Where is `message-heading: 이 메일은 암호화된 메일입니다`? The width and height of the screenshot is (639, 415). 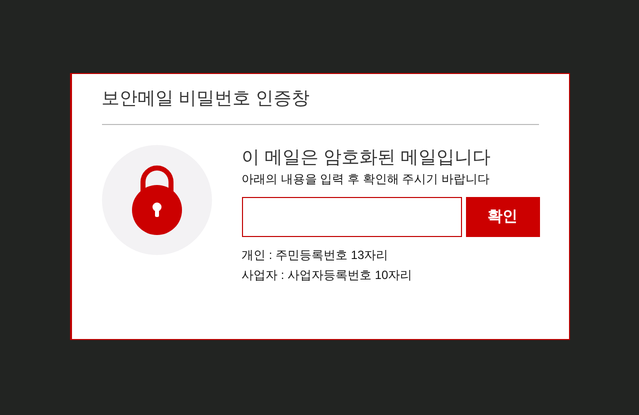
message-heading: 이 메일은 암호화된 메일입니다 is located at coordinates (366, 157).